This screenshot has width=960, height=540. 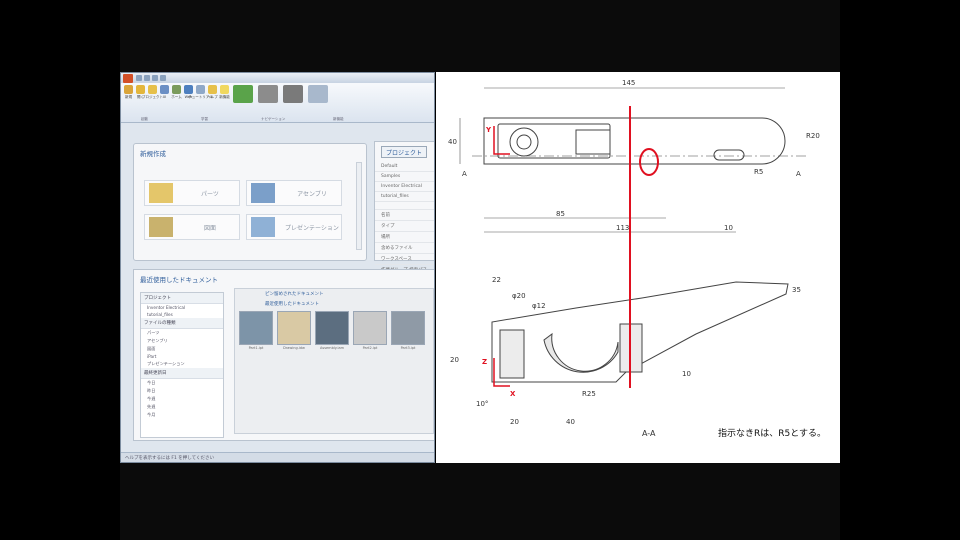 What do you see at coordinates (161, 227) in the screenshot?
I see `drawing-icon` at bounding box center [161, 227].